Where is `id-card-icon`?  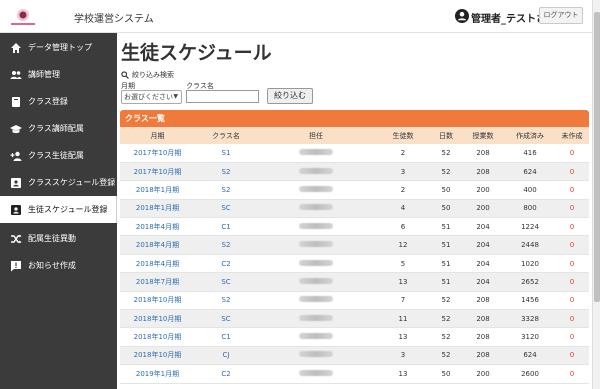
id-card-icon is located at coordinates (16, 182).